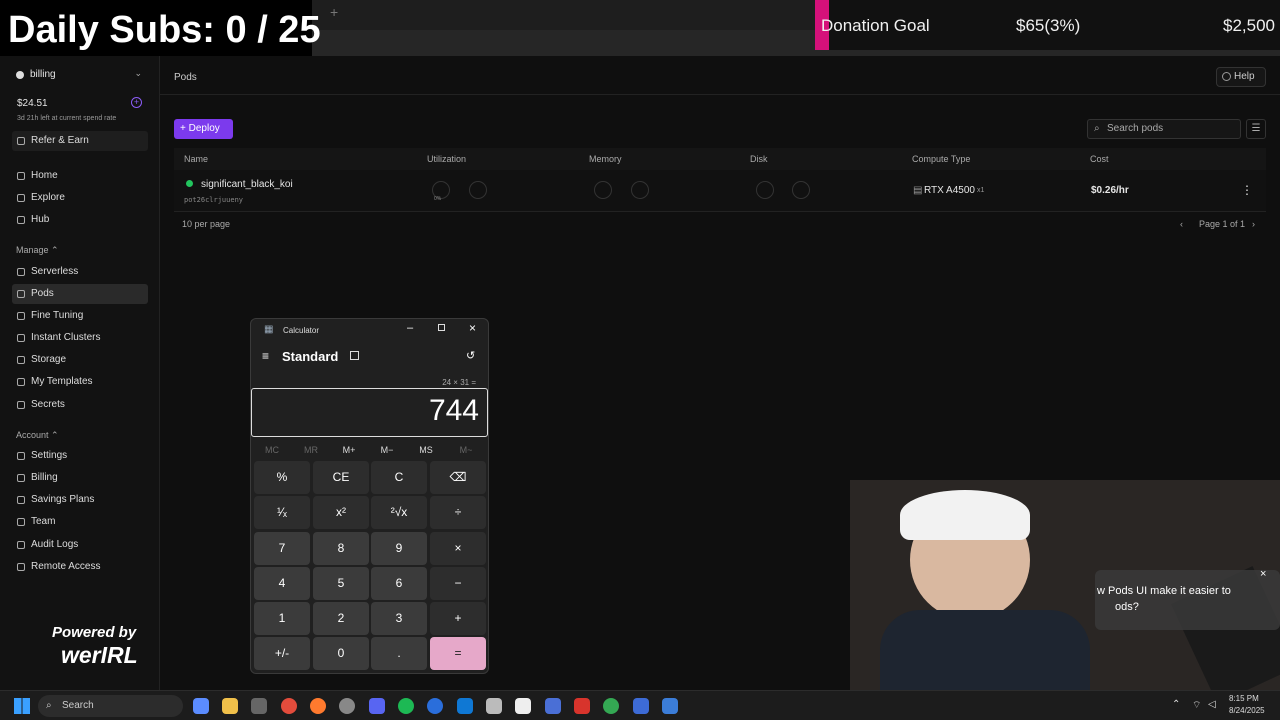 The height and width of the screenshot is (720, 1280). Describe the element at coordinates (1196, 705) in the screenshot. I see `wifi-icon: ⌔` at that location.